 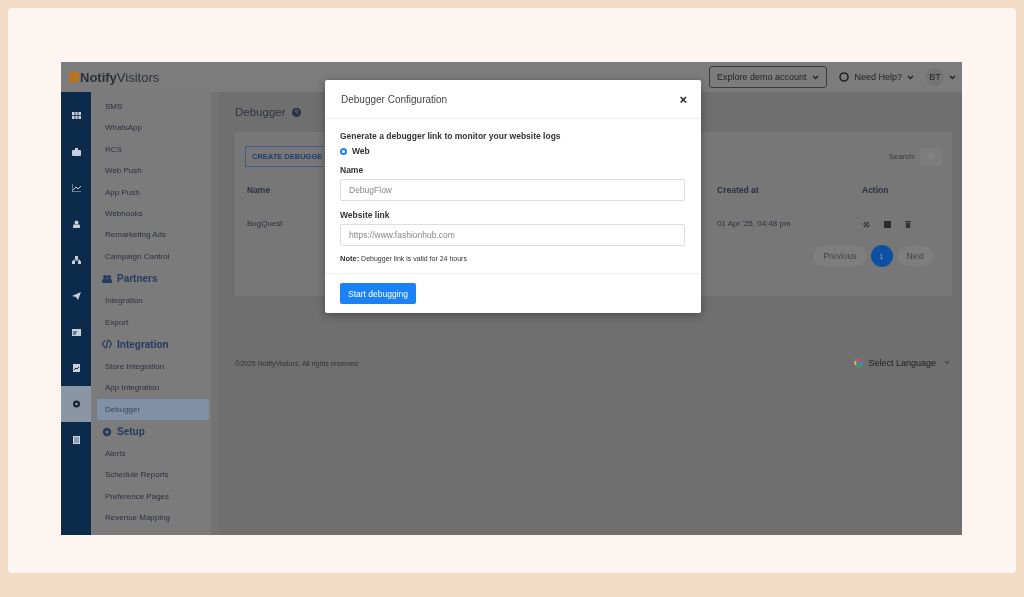 I want to click on card-icon, so click(x=76, y=332).